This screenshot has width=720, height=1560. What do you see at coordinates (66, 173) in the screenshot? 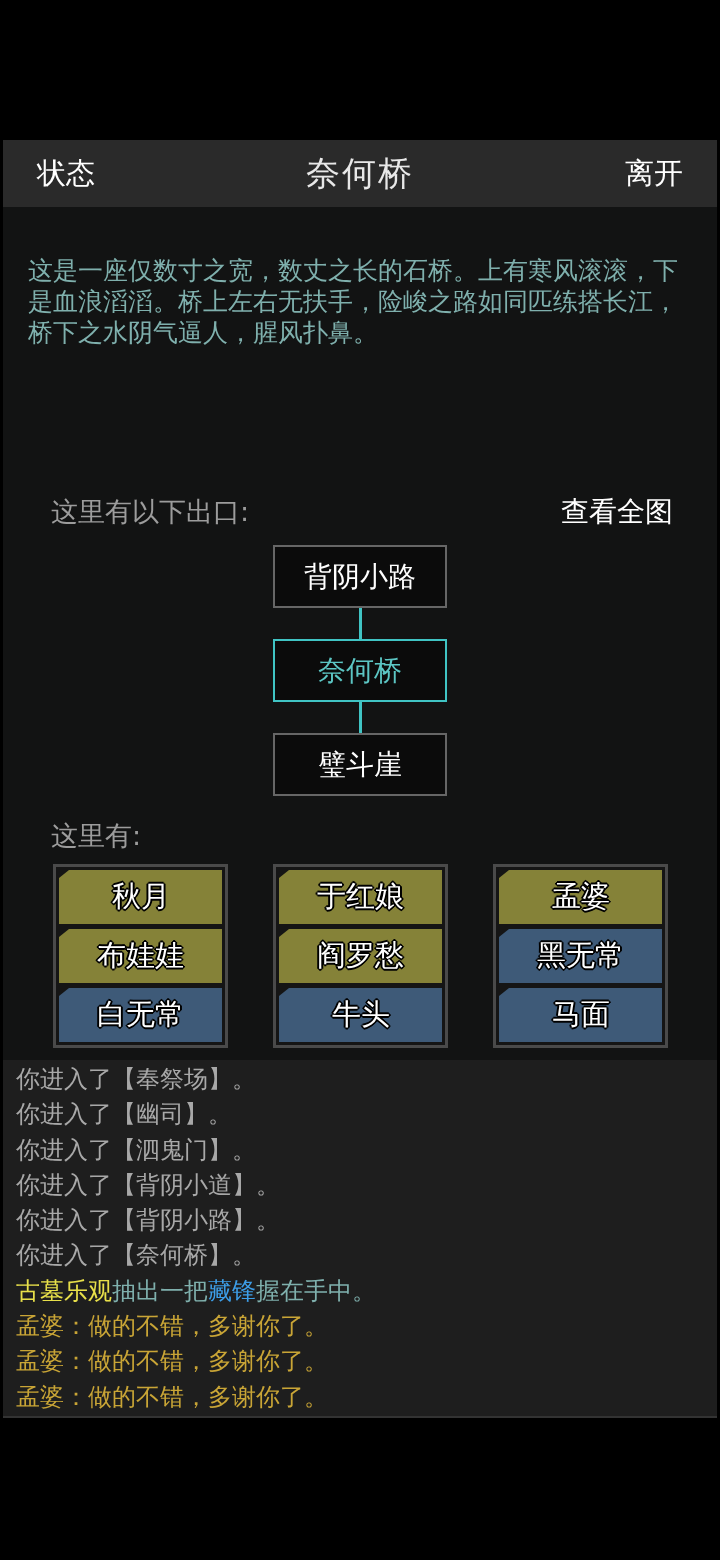
I see `status-button: 状态` at bounding box center [66, 173].